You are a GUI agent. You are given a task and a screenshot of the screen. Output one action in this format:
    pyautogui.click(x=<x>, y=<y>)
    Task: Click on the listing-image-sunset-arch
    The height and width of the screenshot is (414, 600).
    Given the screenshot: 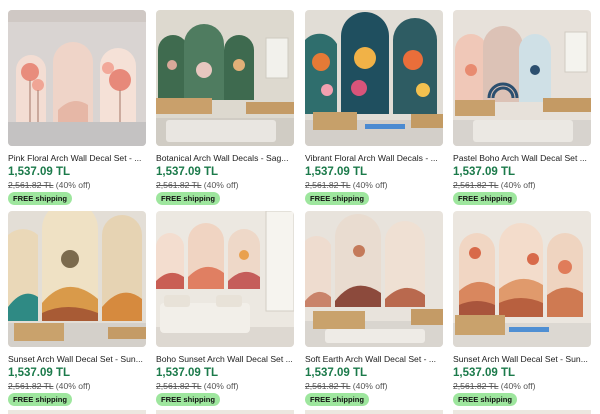 What is the action you would take?
    pyautogui.click(x=77, y=279)
    